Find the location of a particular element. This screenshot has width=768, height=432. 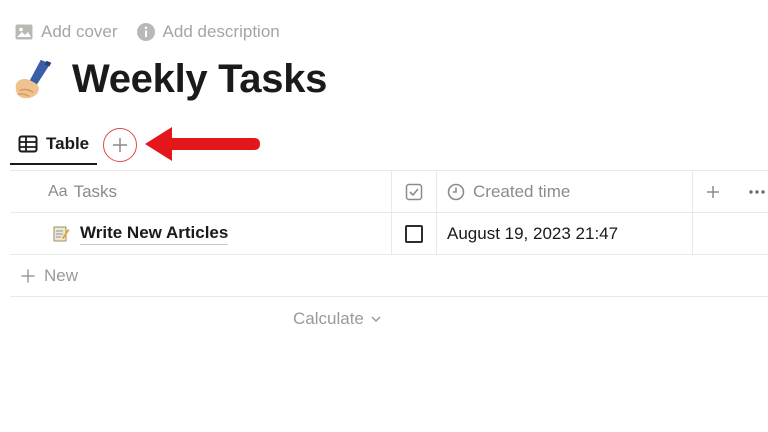

add-view-button is located at coordinates (120, 145).